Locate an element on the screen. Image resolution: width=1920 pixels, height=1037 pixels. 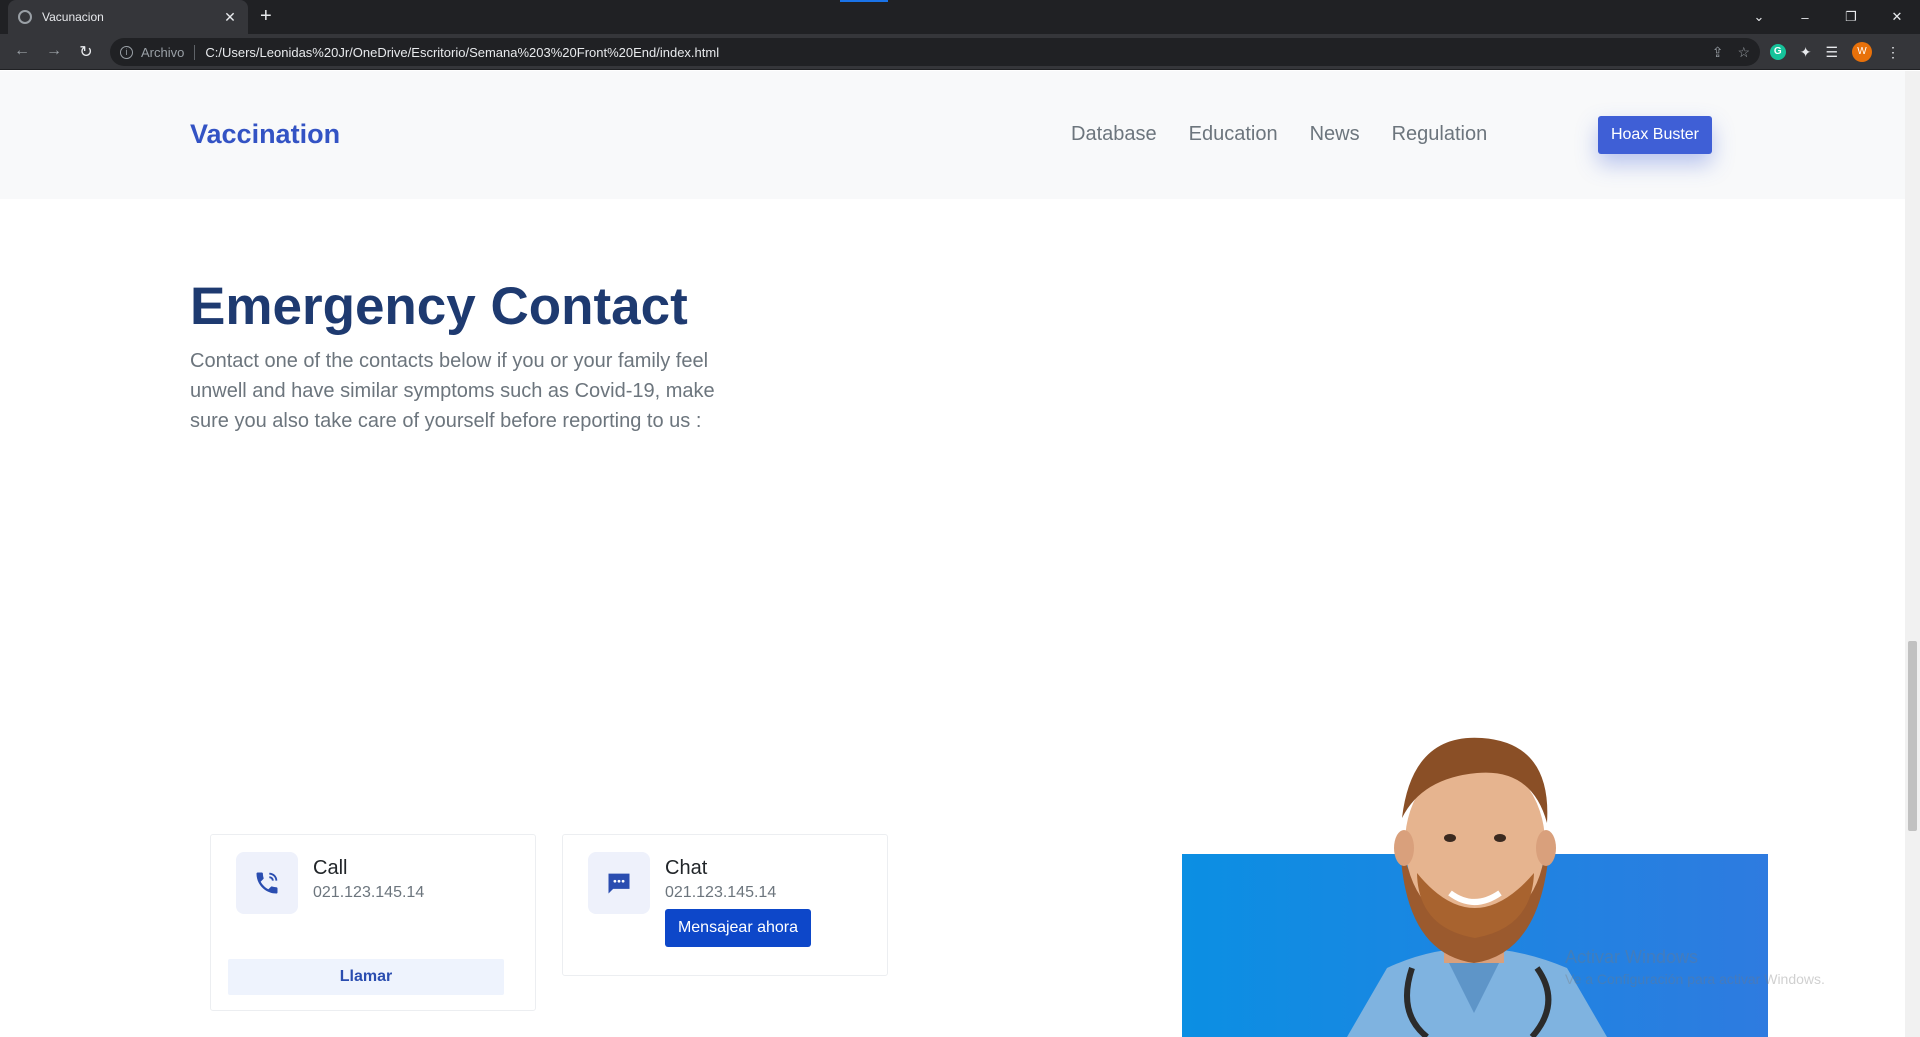
forward-icon: → is located at coordinates (54, 51).